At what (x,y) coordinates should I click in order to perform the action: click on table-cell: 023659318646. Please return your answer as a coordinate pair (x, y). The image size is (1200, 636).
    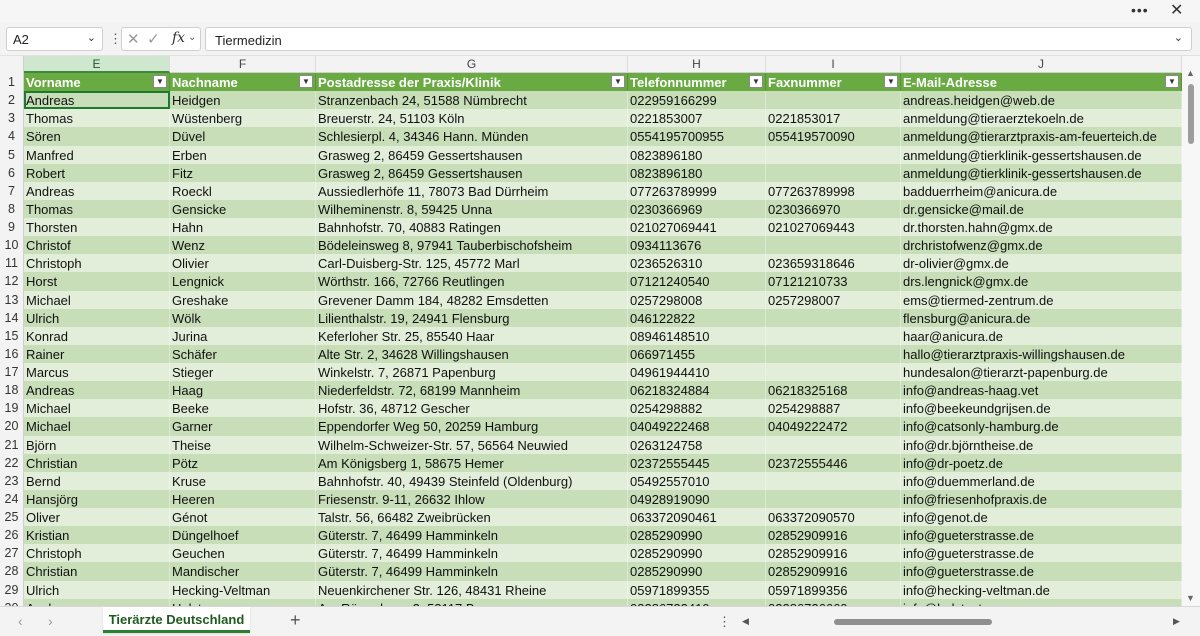
    Looking at the image, I should click on (833, 263).